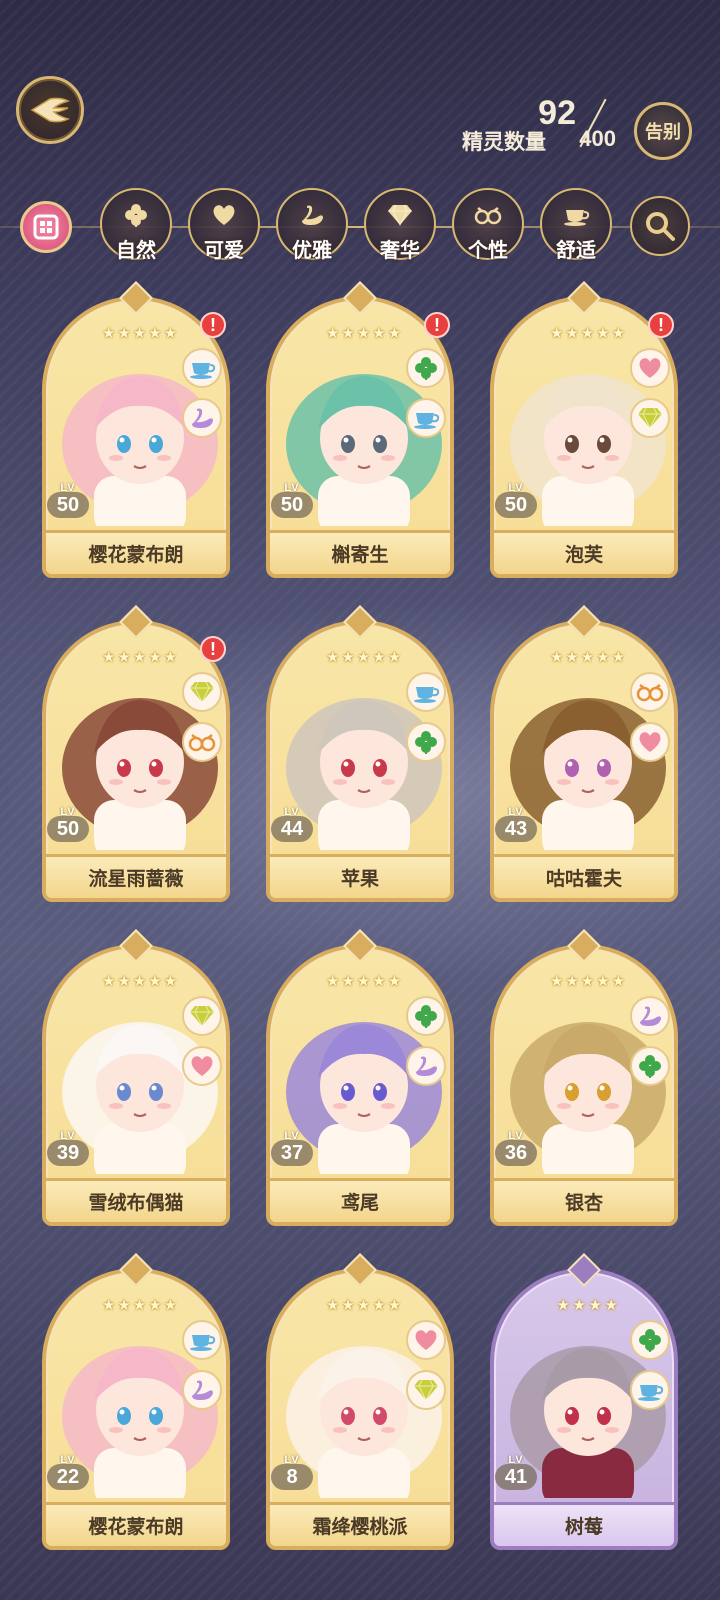 This screenshot has height=1600, width=720. Describe the element at coordinates (426, 1016) in the screenshot. I see `clover-trait-icon` at that location.